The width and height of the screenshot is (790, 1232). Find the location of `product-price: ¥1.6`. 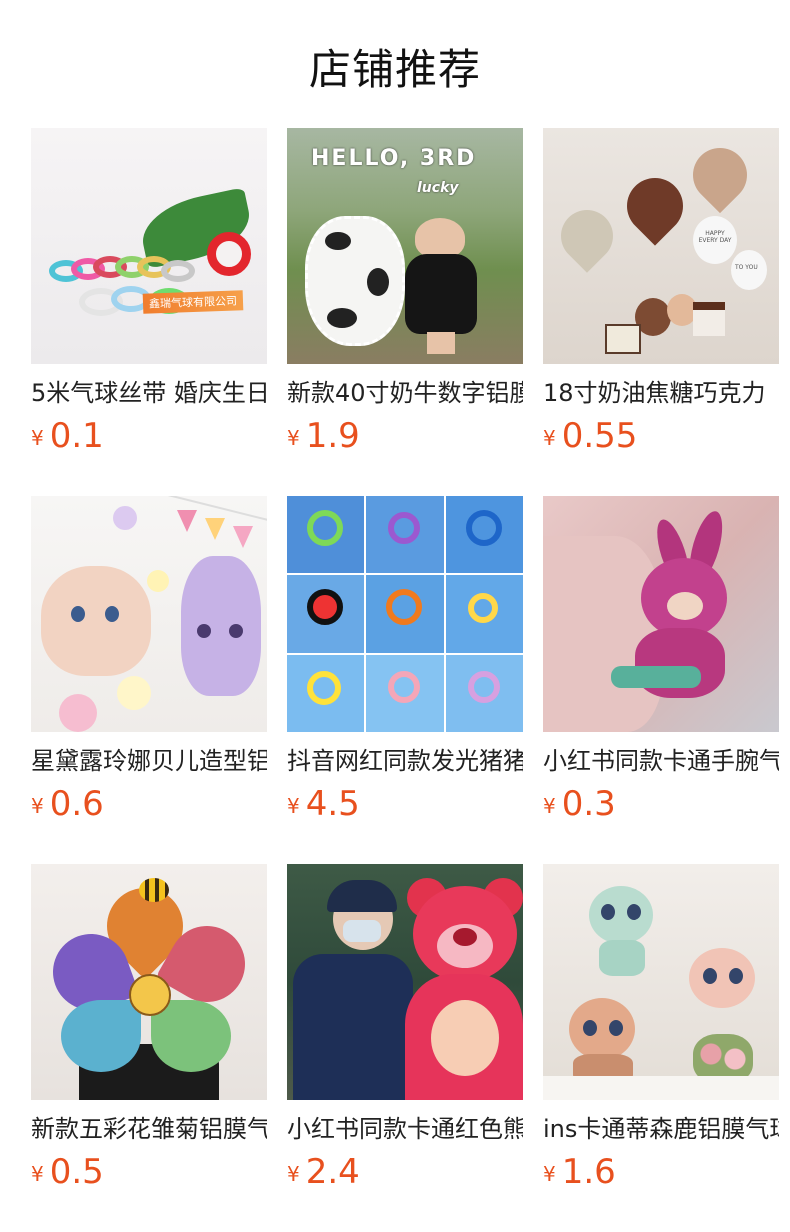

product-price: ¥1.6 is located at coordinates (579, 1172).